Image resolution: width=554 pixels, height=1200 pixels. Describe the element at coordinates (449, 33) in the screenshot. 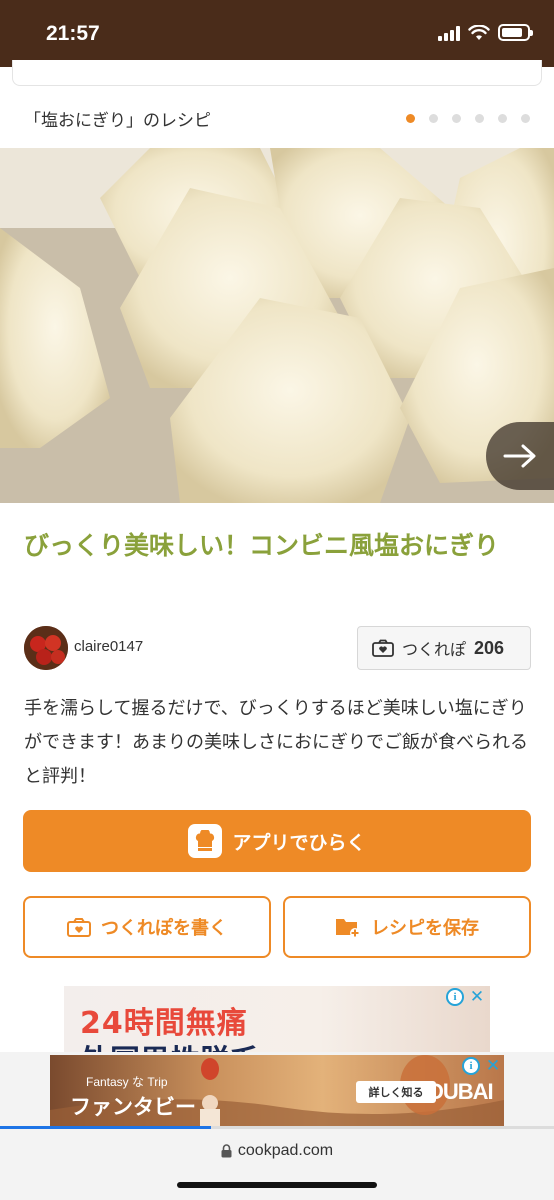

I see `cellular-signal-icon` at that location.